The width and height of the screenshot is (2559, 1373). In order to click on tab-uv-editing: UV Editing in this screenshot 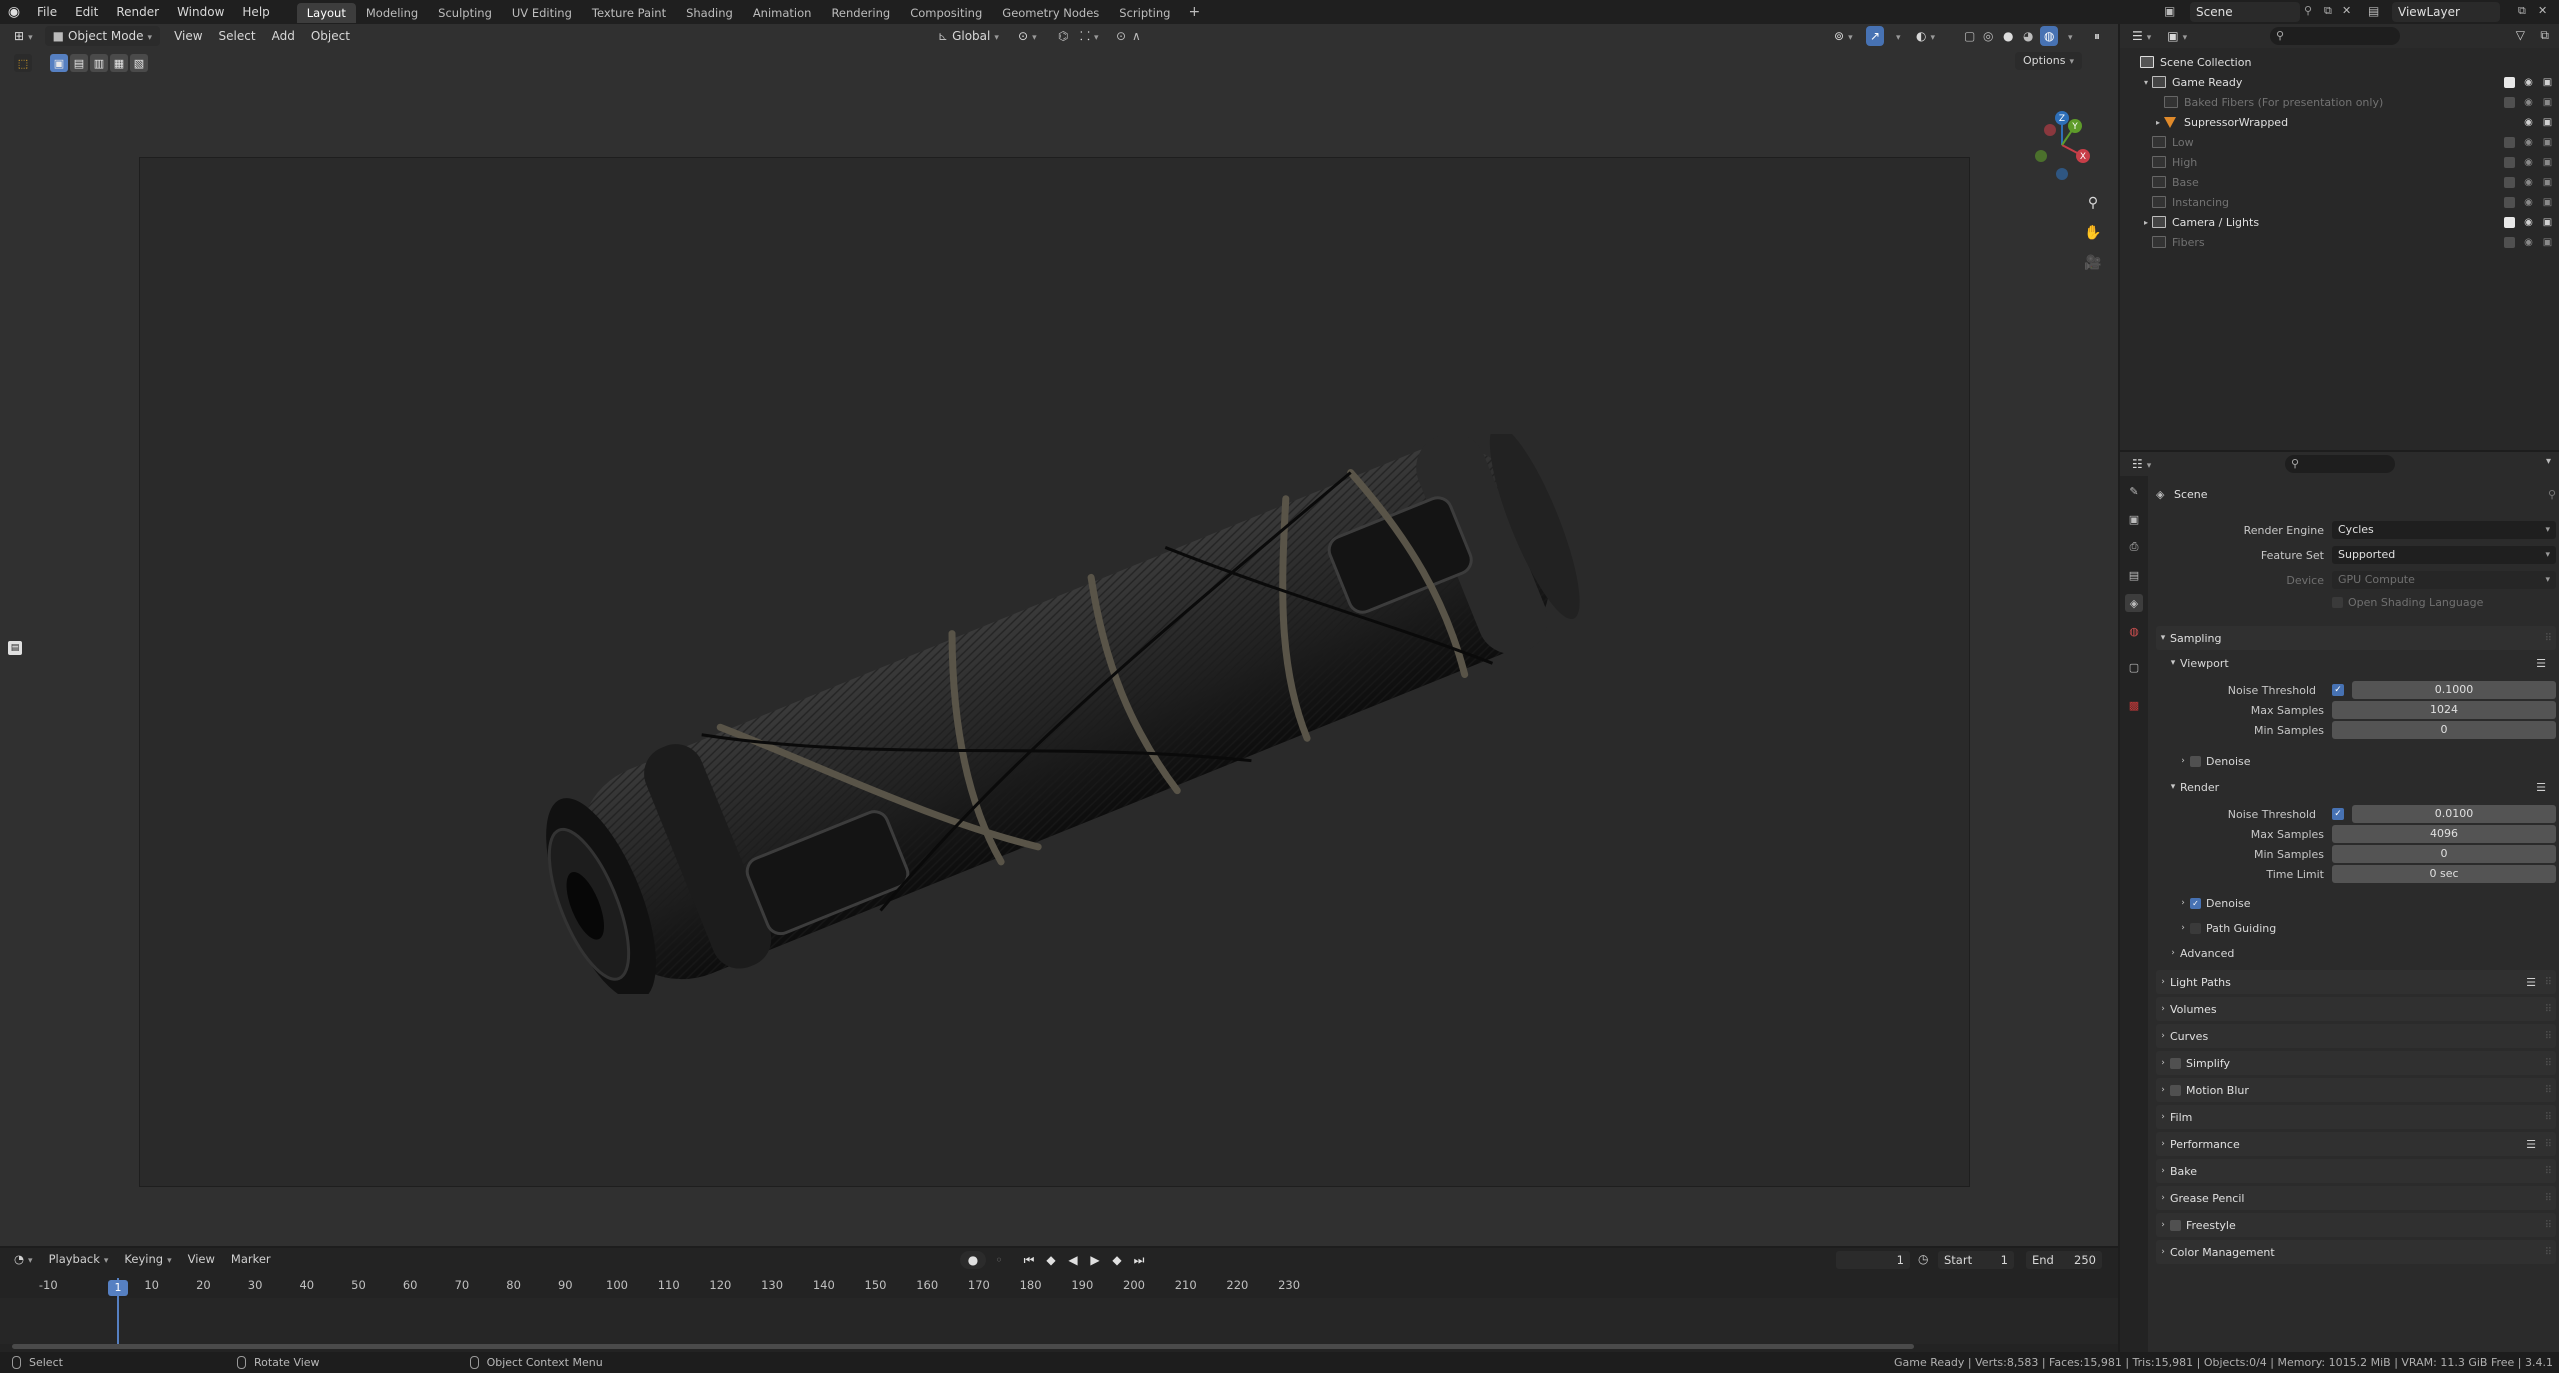, I will do `click(542, 13)`.